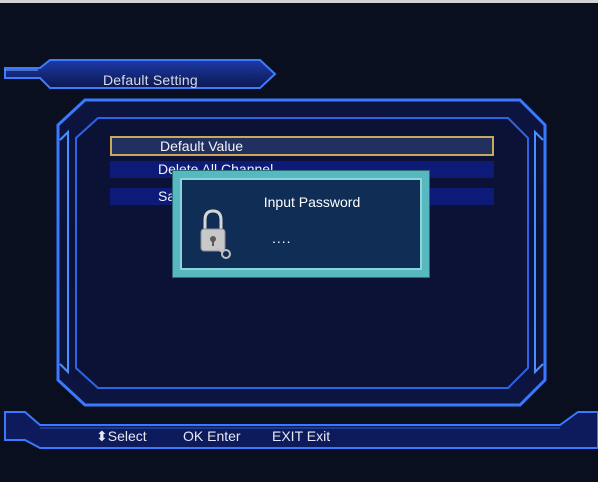 The image size is (598, 482). I want to click on footer-exit-hint: EXIT Exit, so click(301, 436).